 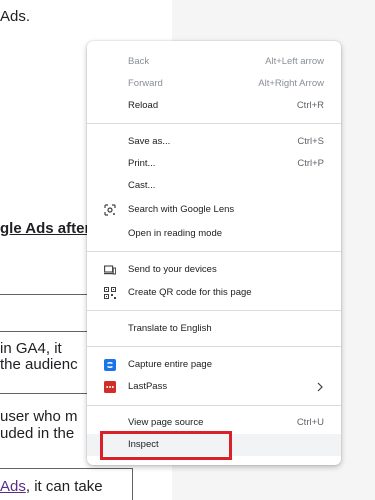 I want to click on menu-item-label: Create QR code for this page, so click(x=190, y=292).